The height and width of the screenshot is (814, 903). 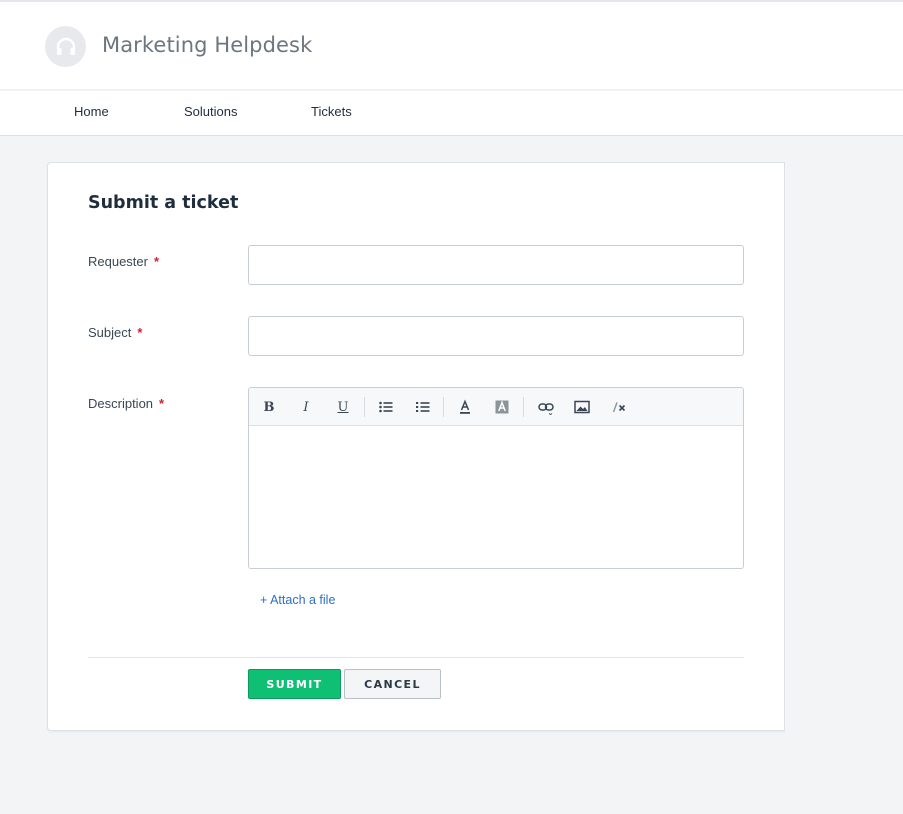 I want to click on subject-input, so click(x=496, y=336).